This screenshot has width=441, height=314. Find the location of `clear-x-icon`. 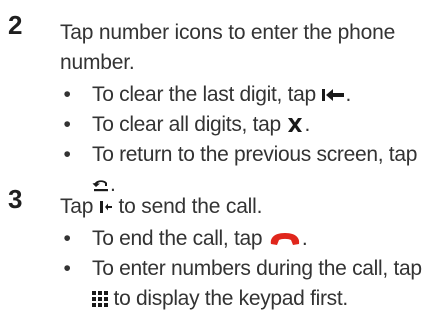

clear-x-icon is located at coordinates (295, 125).